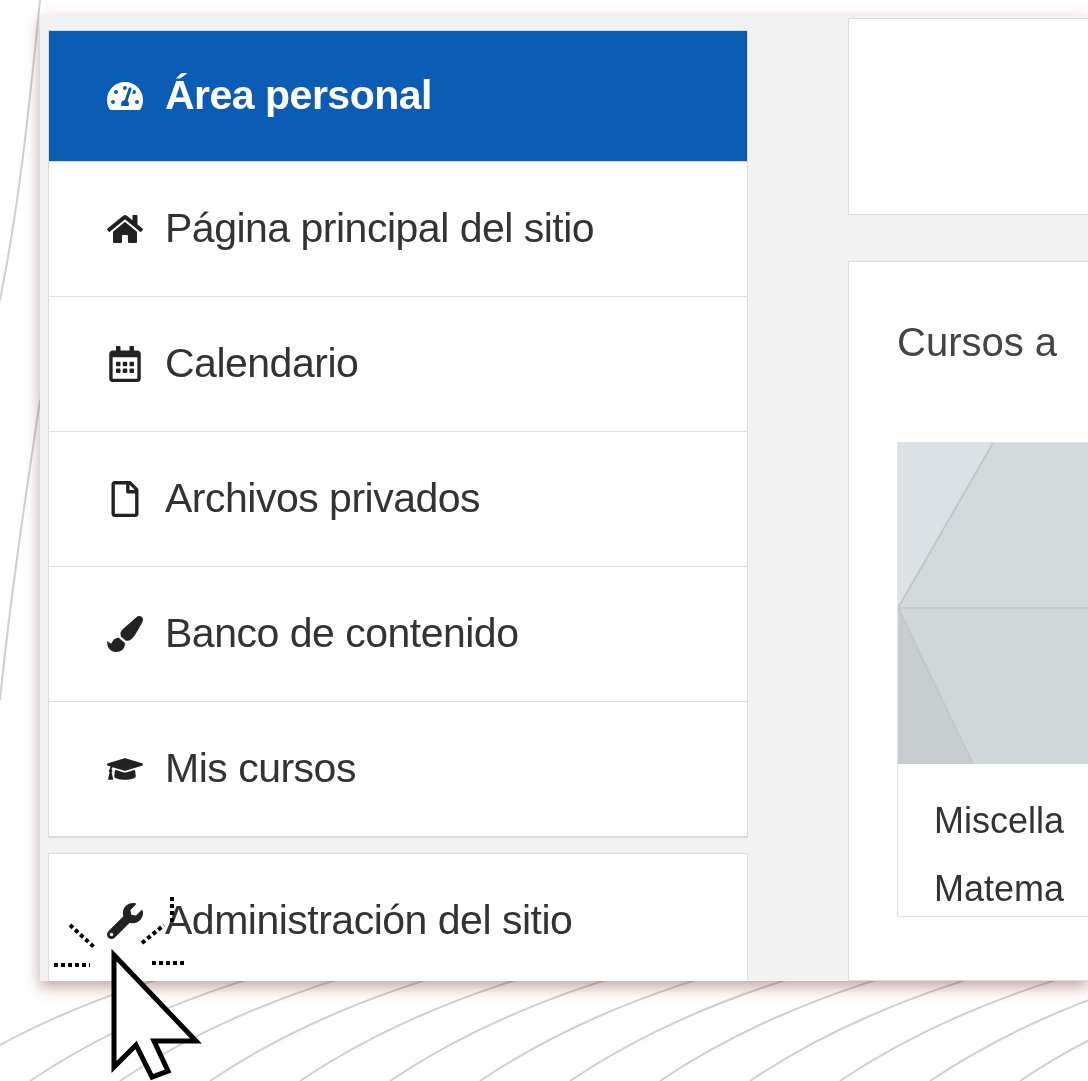 The image size is (1088, 1081). What do you see at coordinates (125, 921) in the screenshot?
I see `wrench-icon` at bounding box center [125, 921].